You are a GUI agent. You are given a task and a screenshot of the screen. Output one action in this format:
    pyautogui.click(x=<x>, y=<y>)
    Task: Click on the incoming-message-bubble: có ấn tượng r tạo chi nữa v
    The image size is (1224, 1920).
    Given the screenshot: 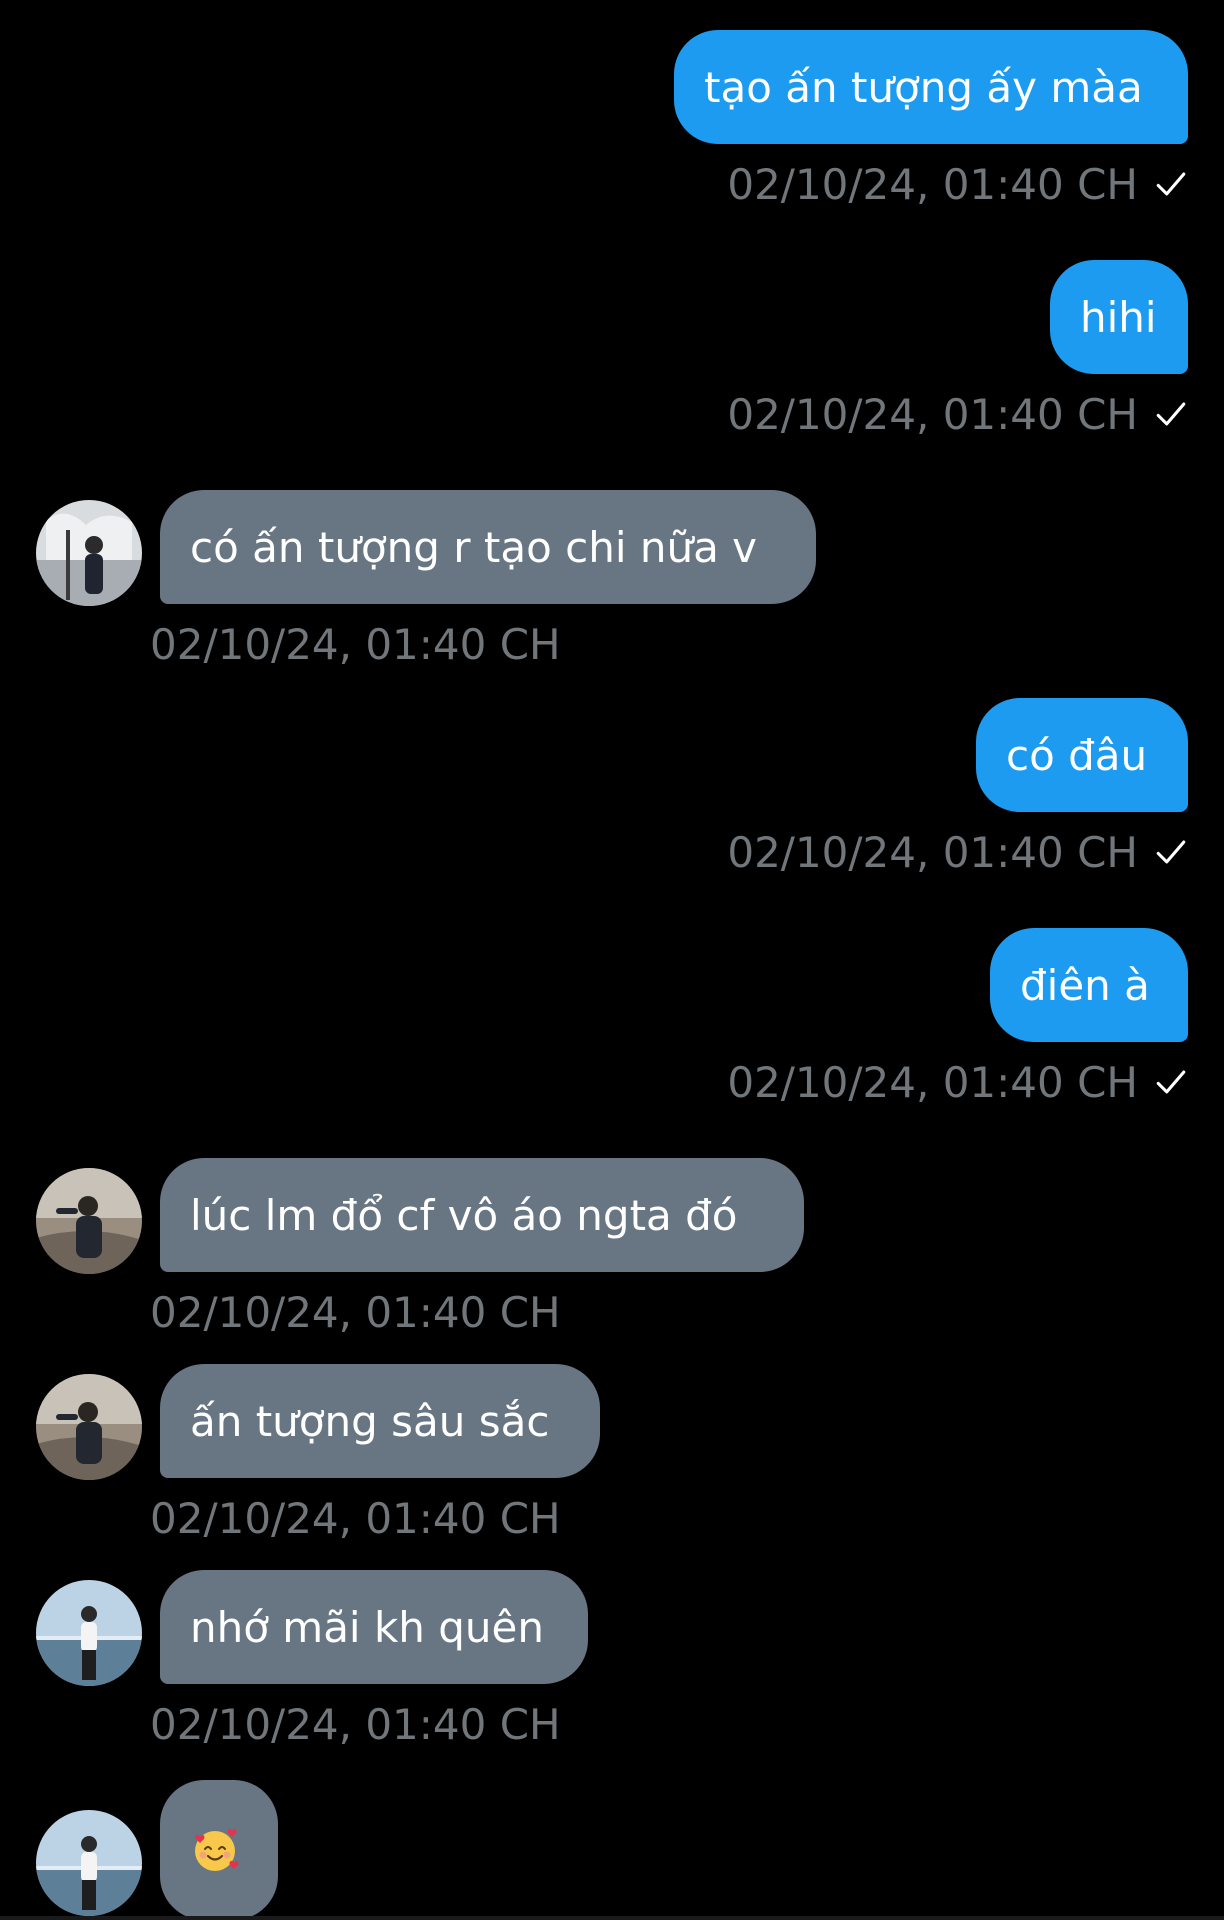 What is the action you would take?
    pyautogui.click(x=488, y=547)
    